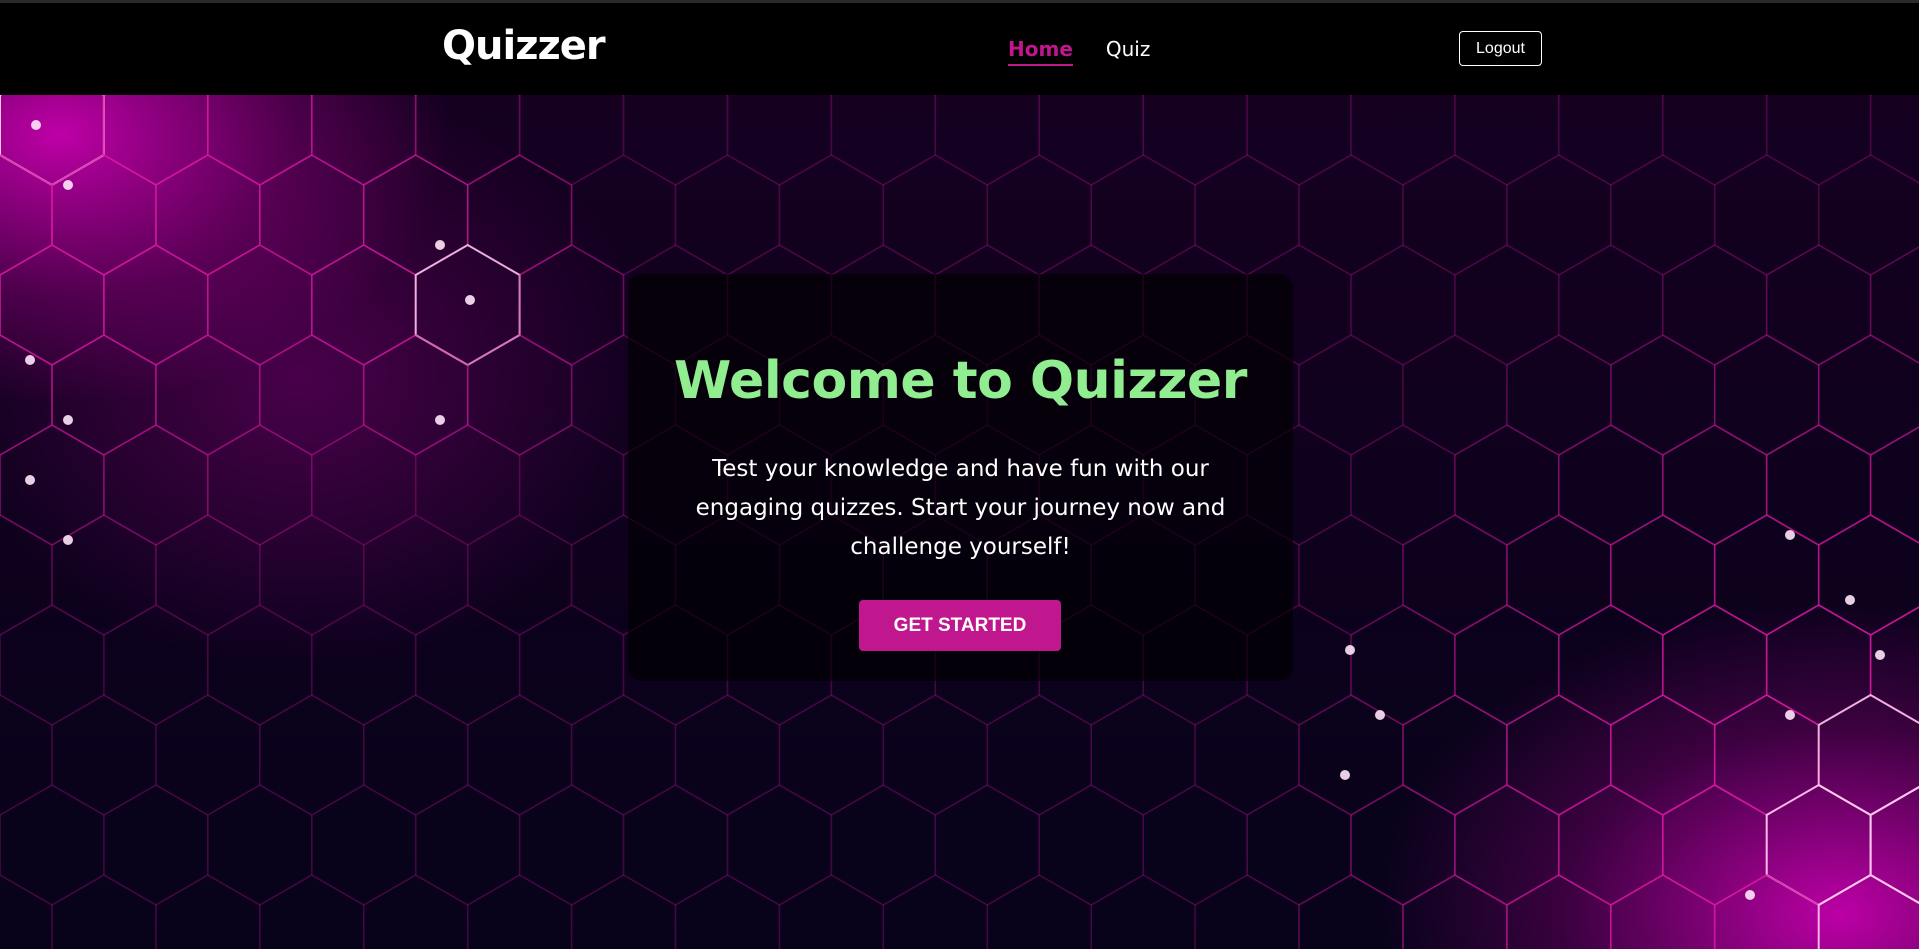  Describe the element at coordinates (1079, 51) in the screenshot. I see `nav-links: Home Quiz` at that location.